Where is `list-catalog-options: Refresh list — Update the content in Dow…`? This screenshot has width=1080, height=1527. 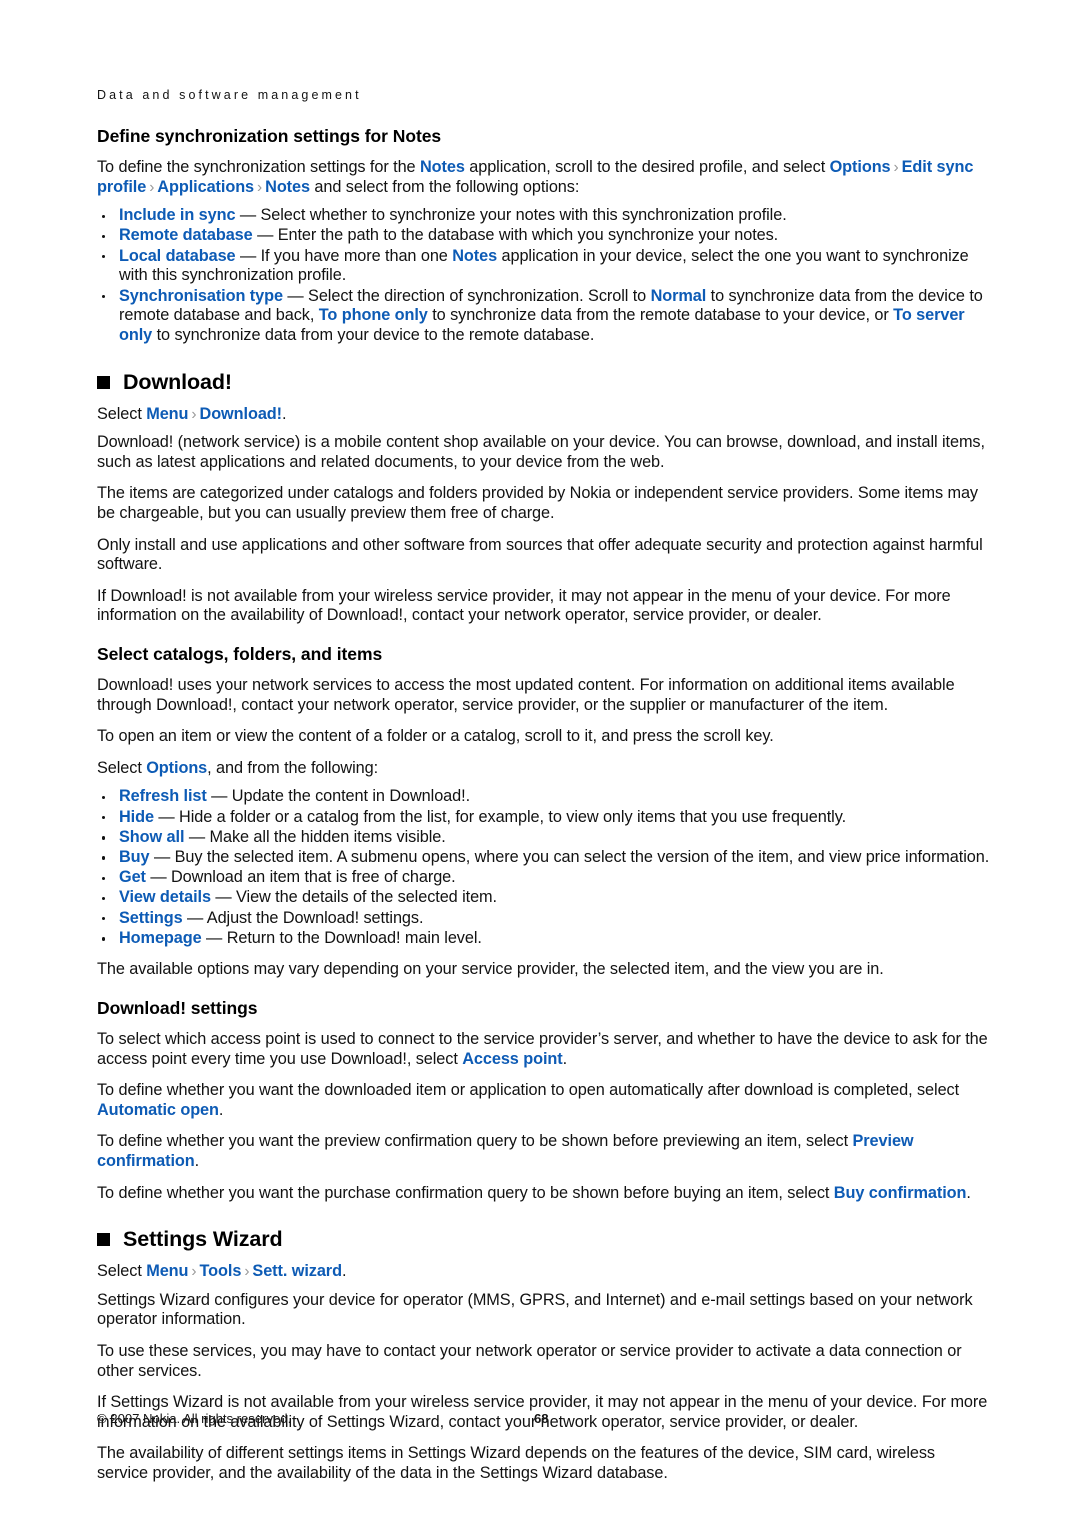 list-catalog-options: Refresh list — Update the content in Dow… is located at coordinates (543, 867).